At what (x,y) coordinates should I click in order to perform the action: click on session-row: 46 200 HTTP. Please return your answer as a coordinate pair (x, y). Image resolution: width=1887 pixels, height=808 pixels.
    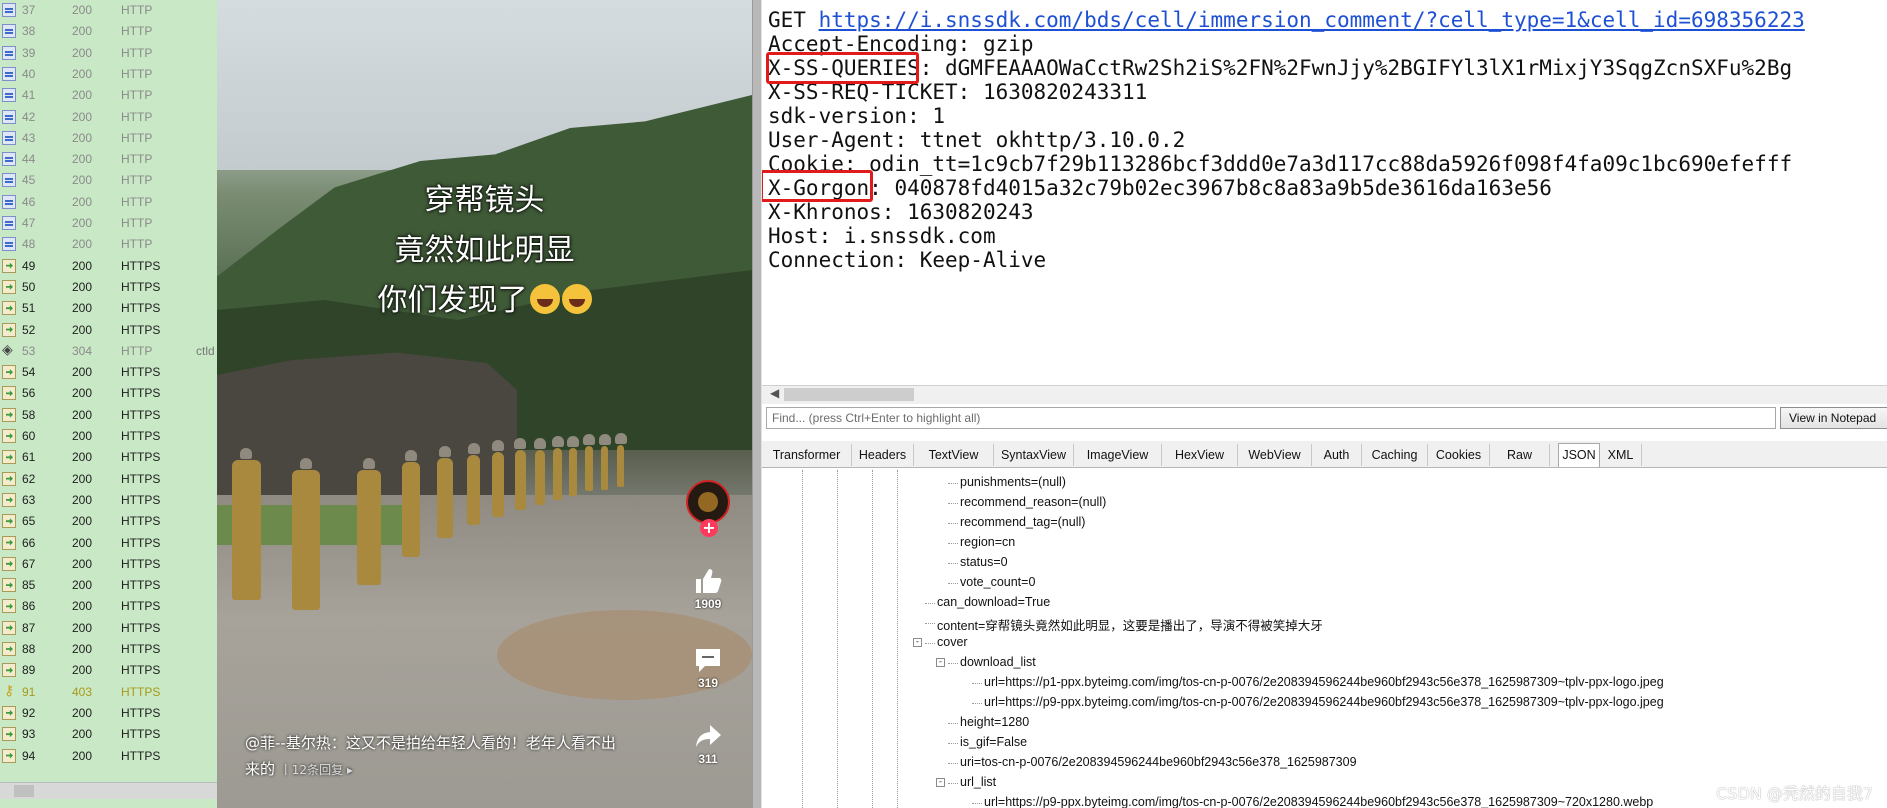
    Looking at the image, I should click on (108, 202).